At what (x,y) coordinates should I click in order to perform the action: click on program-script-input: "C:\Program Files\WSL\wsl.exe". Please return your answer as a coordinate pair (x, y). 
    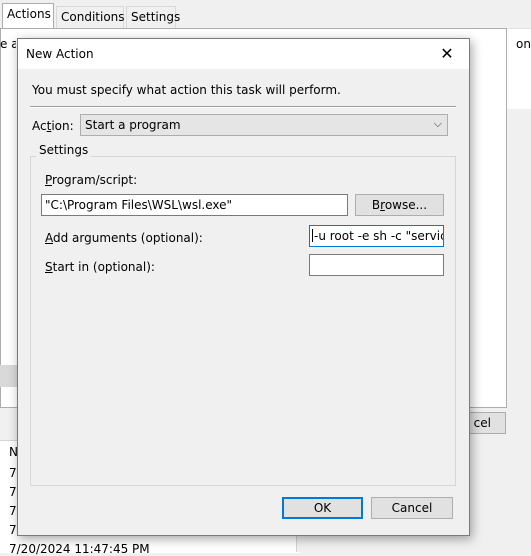
    Looking at the image, I should click on (194, 205).